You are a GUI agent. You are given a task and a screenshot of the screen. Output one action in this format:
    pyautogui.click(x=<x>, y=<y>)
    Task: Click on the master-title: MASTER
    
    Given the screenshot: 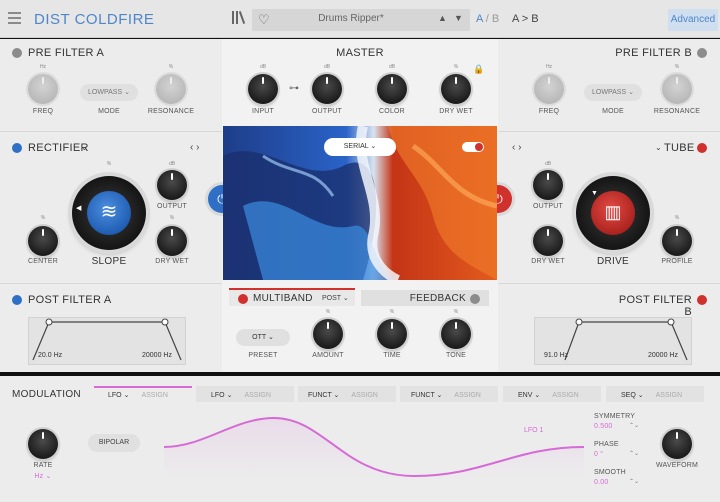 What is the action you would take?
    pyautogui.click(x=360, y=53)
    